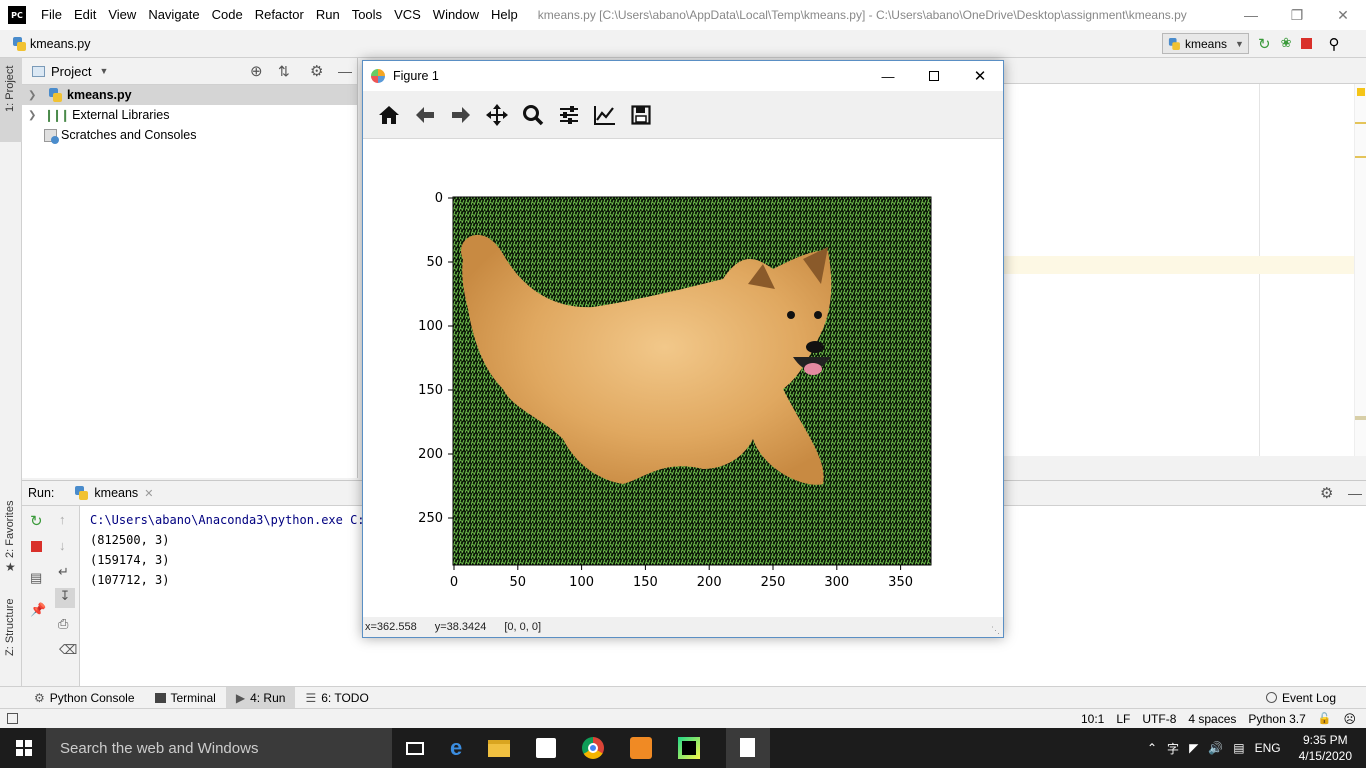 Image resolution: width=1366 pixels, height=768 pixels. I want to click on chrome-icon, so click(593, 748).